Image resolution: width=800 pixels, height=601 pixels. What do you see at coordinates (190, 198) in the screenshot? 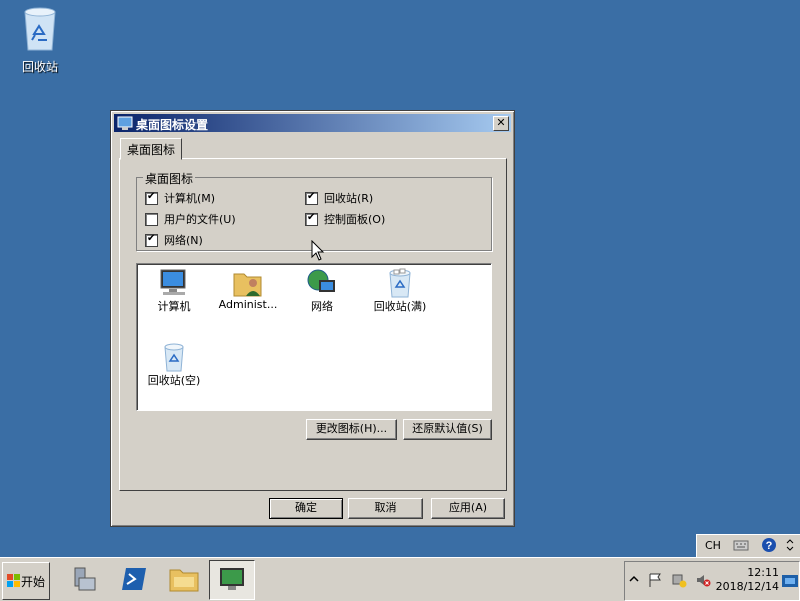
I see `checkbox-label: 计算机(M)` at bounding box center [190, 198].